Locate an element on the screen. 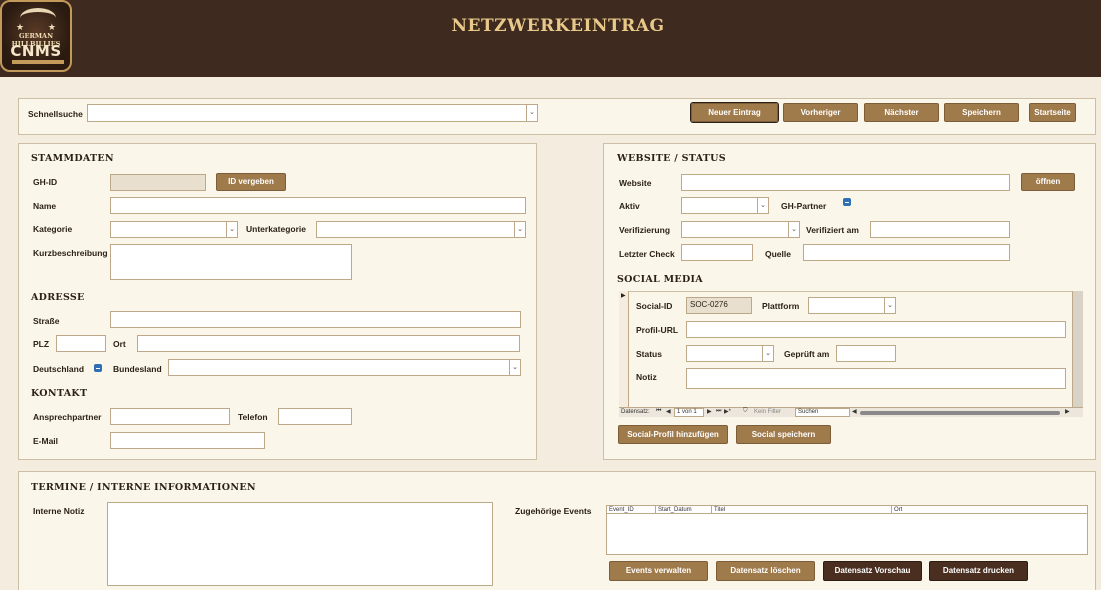 The image size is (1108, 590). interne-notiz-field is located at coordinates (300, 544).